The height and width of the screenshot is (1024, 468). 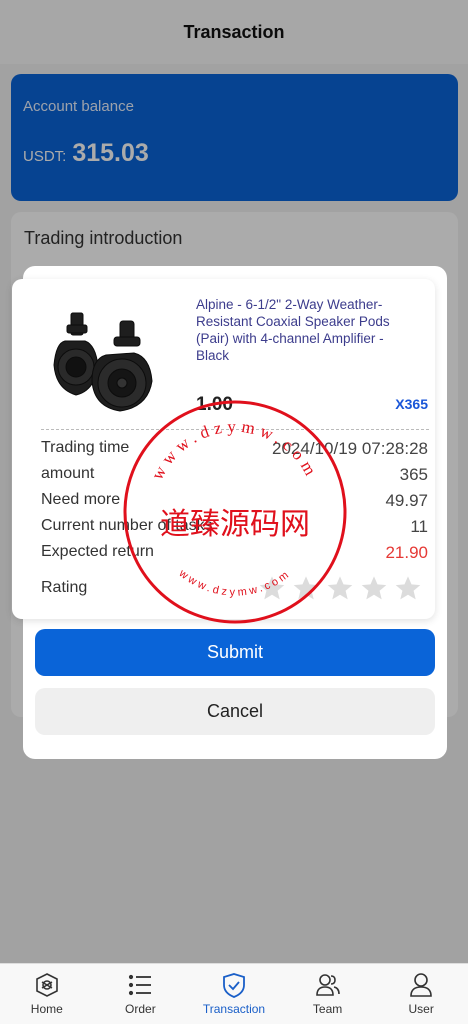 What do you see at coordinates (103, 362) in the screenshot?
I see `product-image` at bounding box center [103, 362].